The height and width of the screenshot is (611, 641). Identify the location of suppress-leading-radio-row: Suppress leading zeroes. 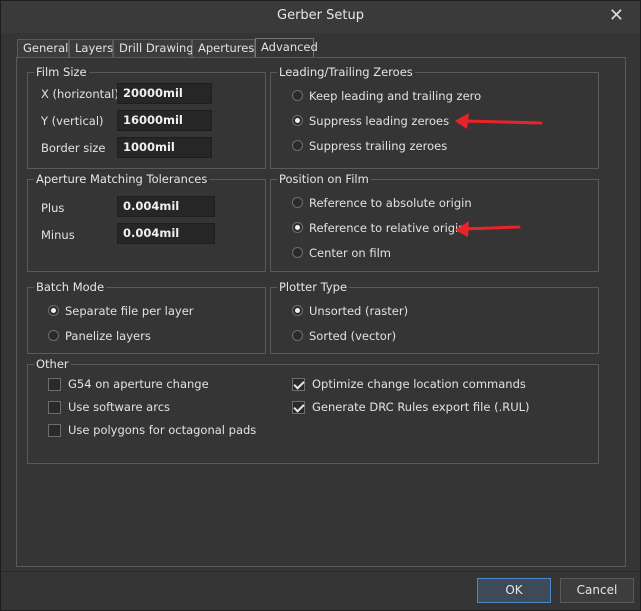
(442, 121).